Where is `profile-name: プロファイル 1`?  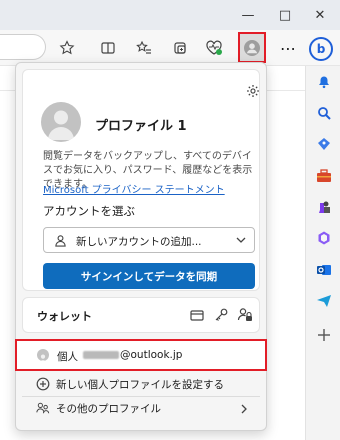
profile-name: プロファイル 1 is located at coordinates (141, 126).